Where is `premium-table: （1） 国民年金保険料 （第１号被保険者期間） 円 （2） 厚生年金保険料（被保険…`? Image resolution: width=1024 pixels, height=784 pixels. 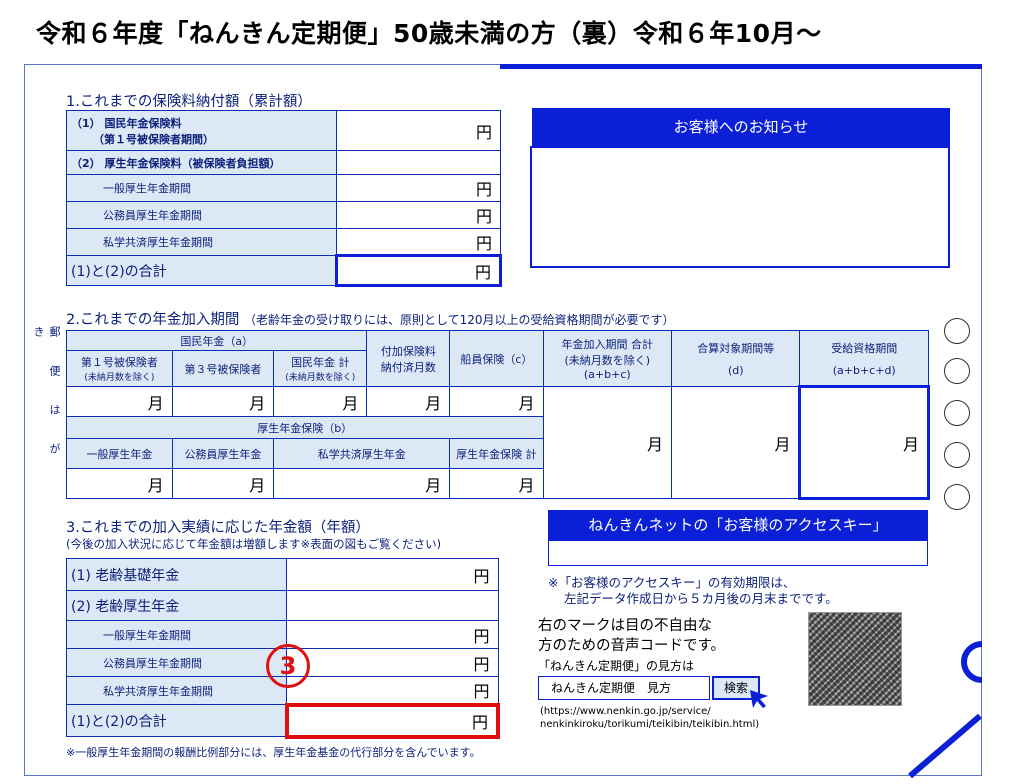 premium-table: （1） 国民年金保険料 （第１号被保険者期間） 円 （2） 厚生年金保険料（被保険… is located at coordinates (284, 198).